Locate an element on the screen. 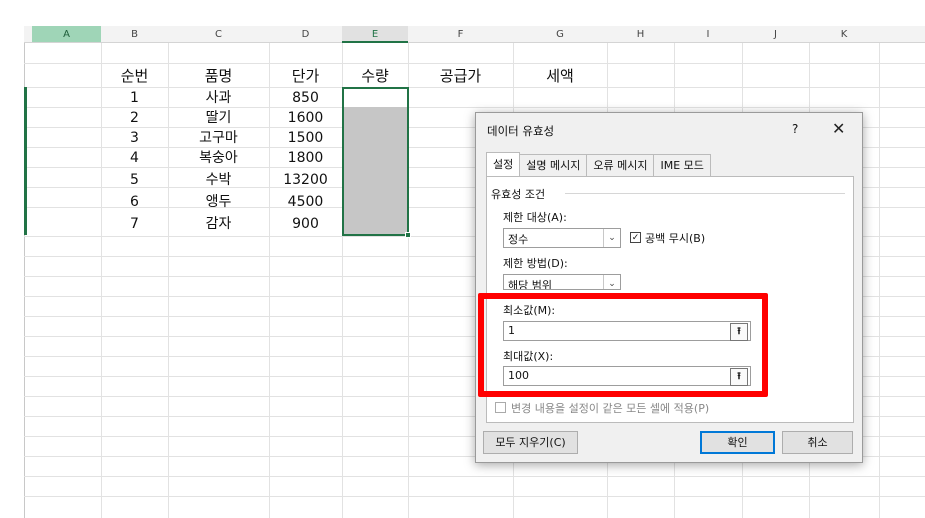 The width and height of the screenshot is (925, 518). dialog-tabs: 설정 설명 메시지 오류 메시지 IME 모드 is located at coordinates (598, 164).